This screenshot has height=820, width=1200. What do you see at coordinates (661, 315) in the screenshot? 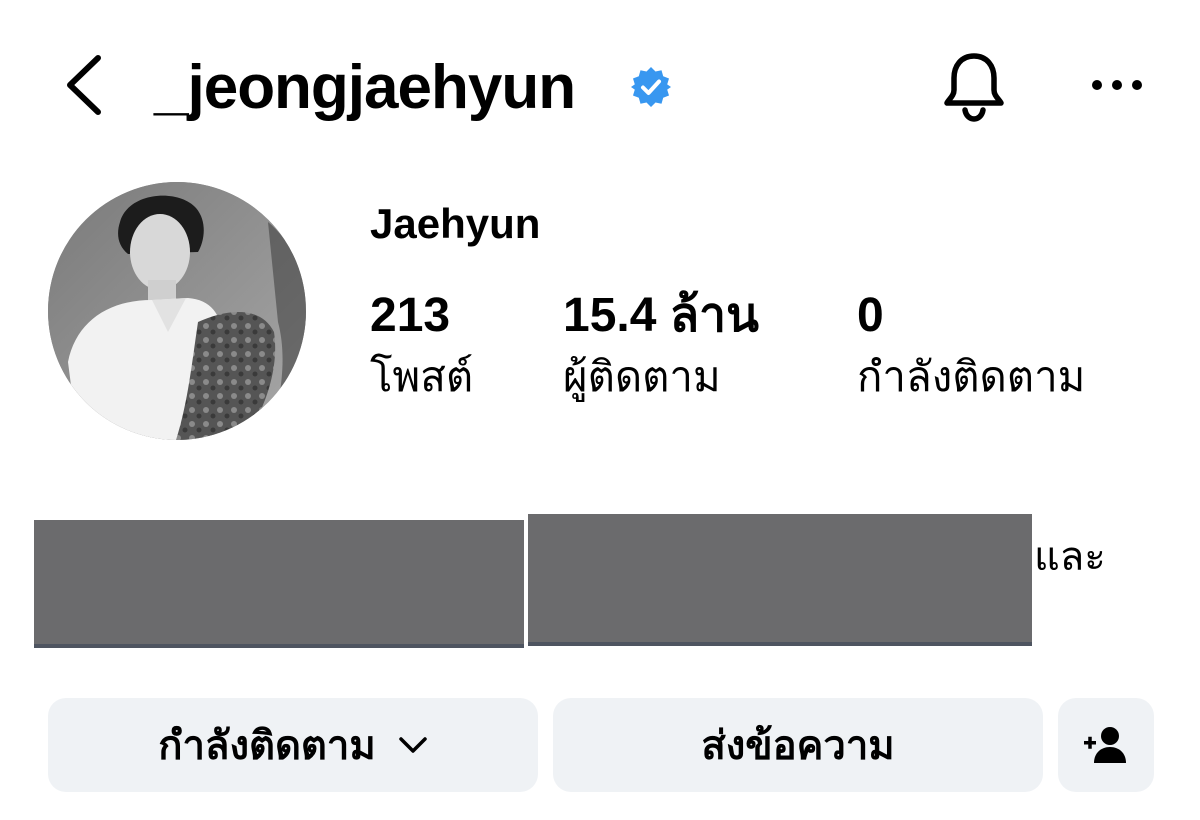
I see `stat-followers-count: 15.4 ล้าน` at bounding box center [661, 315].